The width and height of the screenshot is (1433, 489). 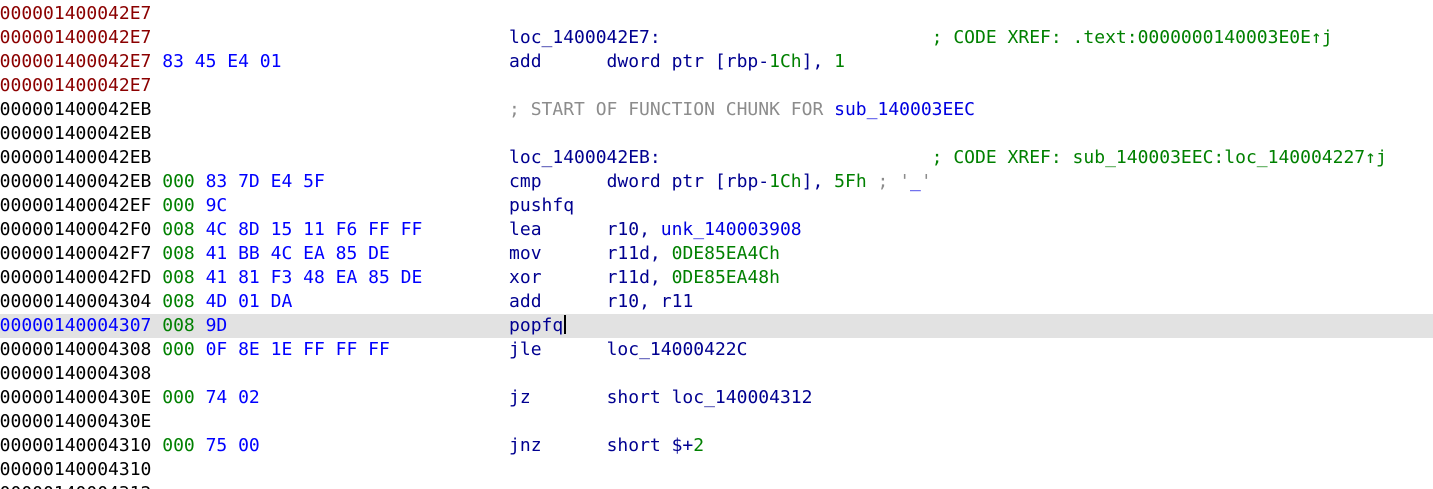 I want to click on token-address: 0000000140004312, so click(x=75, y=486).